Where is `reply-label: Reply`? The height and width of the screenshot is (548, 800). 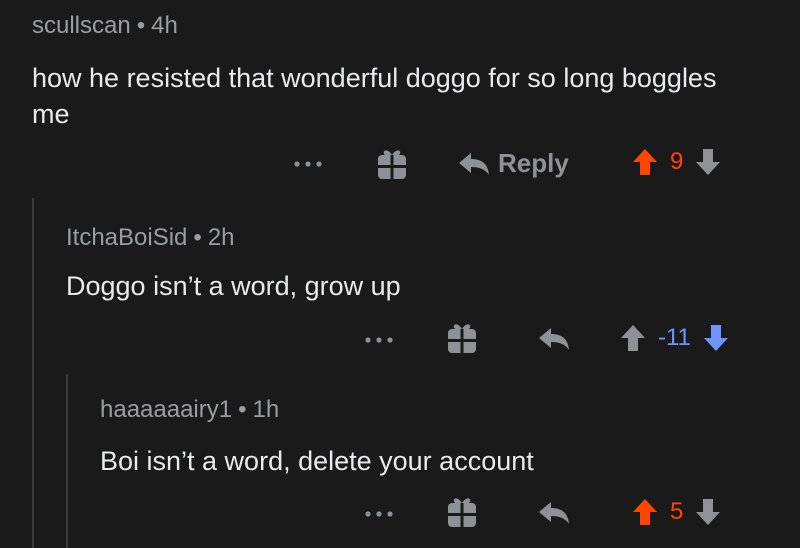 reply-label: Reply is located at coordinates (533, 163).